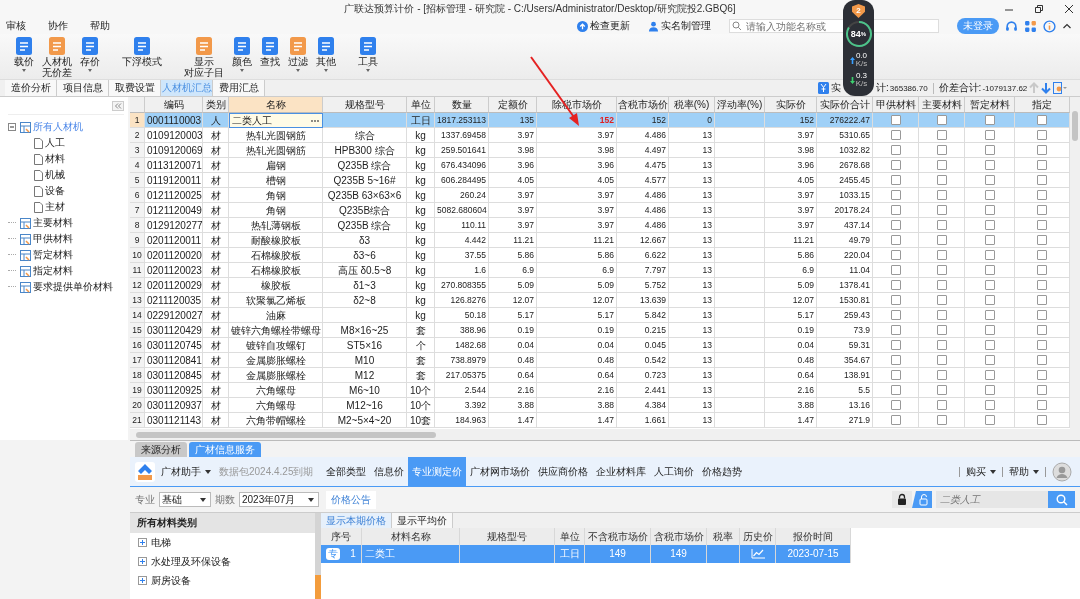 Image resolution: width=1080 pixels, height=599 pixels. What do you see at coordinates (791, 105) in the screenshot?
I see `column-header: 实际价` at bounding box center [791, 105].